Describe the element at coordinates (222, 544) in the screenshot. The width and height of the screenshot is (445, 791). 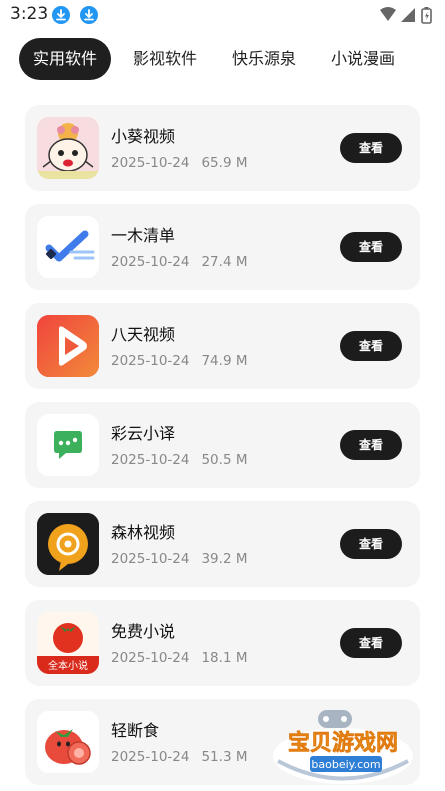
I see `app-list-item: 森林视频 2025-10-24 39.2 M 查看` at that location.